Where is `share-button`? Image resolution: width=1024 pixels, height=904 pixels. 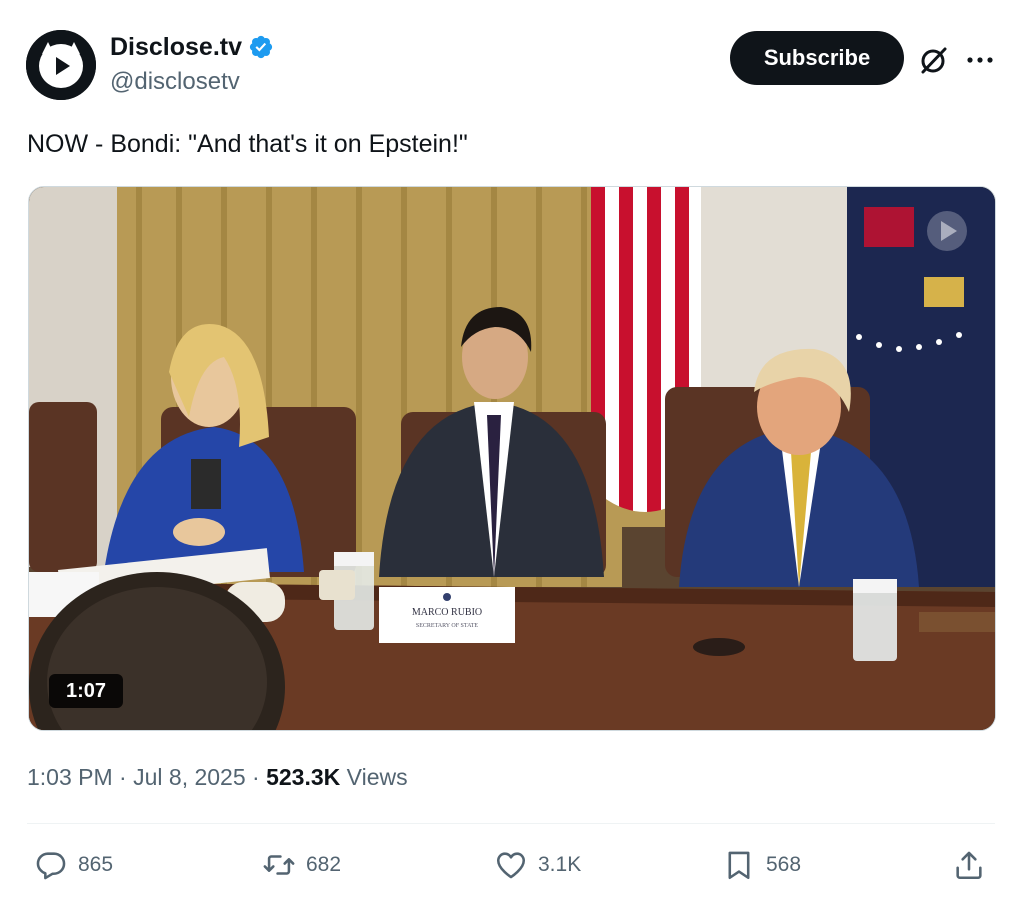 share-button is located at coordinates (969, 865).